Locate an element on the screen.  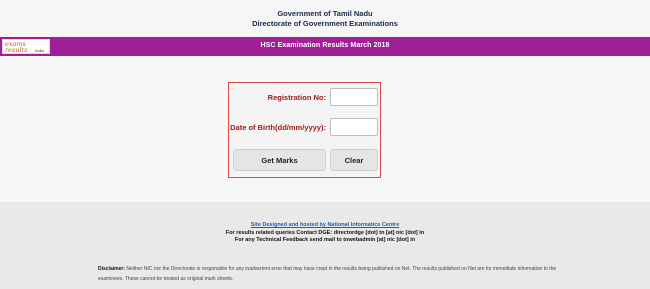
get-marks-button: Get Marks is located at coordinates (279, 160).